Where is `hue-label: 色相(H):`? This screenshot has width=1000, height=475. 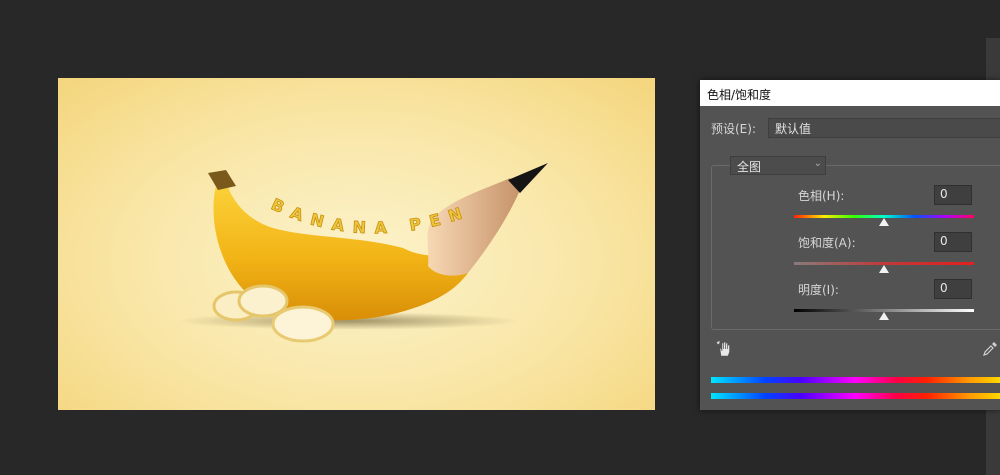 hue-label: 色相(H): is located at coordinates (821, 196).